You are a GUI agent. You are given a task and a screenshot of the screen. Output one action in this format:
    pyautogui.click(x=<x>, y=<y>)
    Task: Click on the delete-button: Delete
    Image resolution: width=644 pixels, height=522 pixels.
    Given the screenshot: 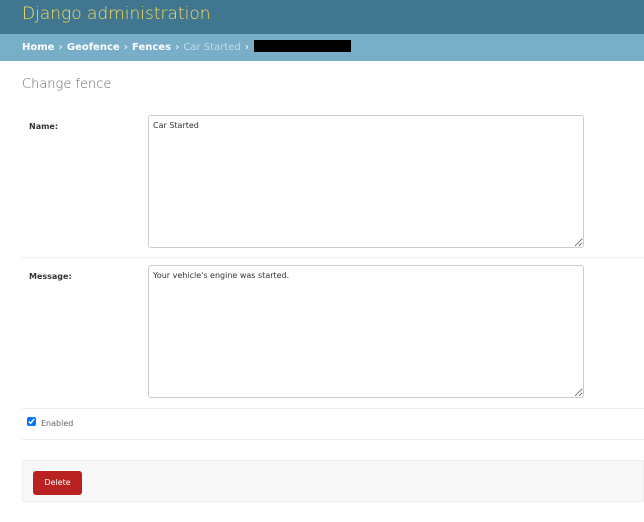 What is the action you would take?
    pyautogui.click(x=57, y=483)
    